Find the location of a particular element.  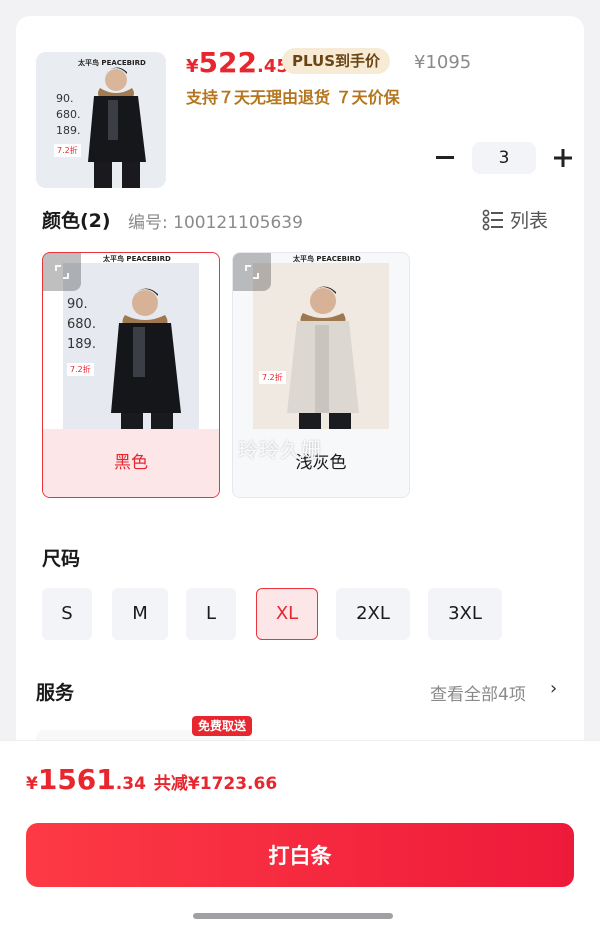

home-indicator is located at coordinates (293, 916).